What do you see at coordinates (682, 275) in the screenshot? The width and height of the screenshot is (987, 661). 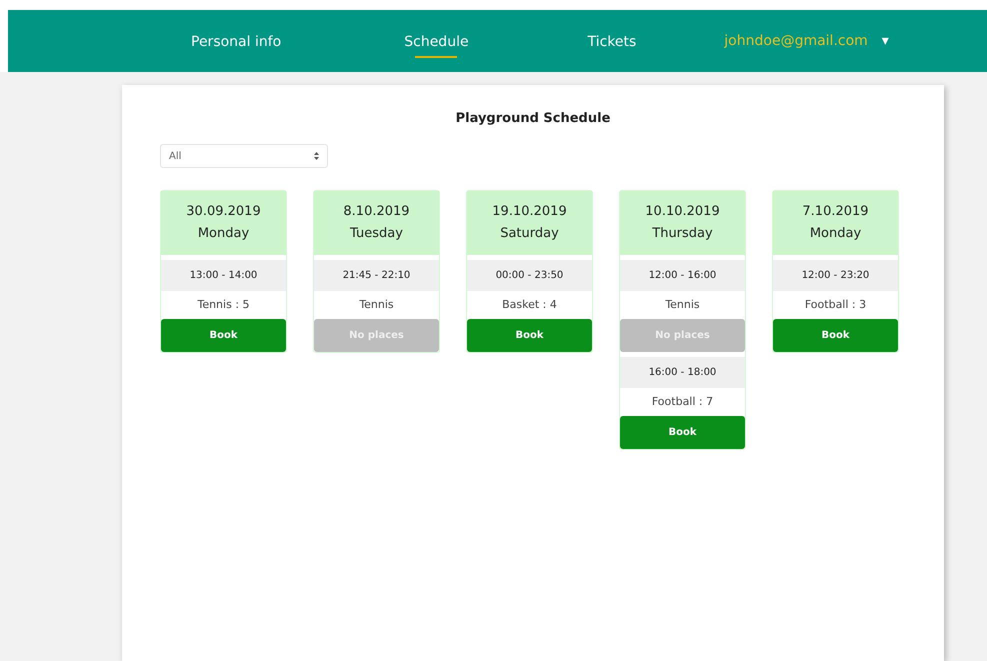 I see `time-slot: 12:00 - 16:00` at bounding box center [682, 275].